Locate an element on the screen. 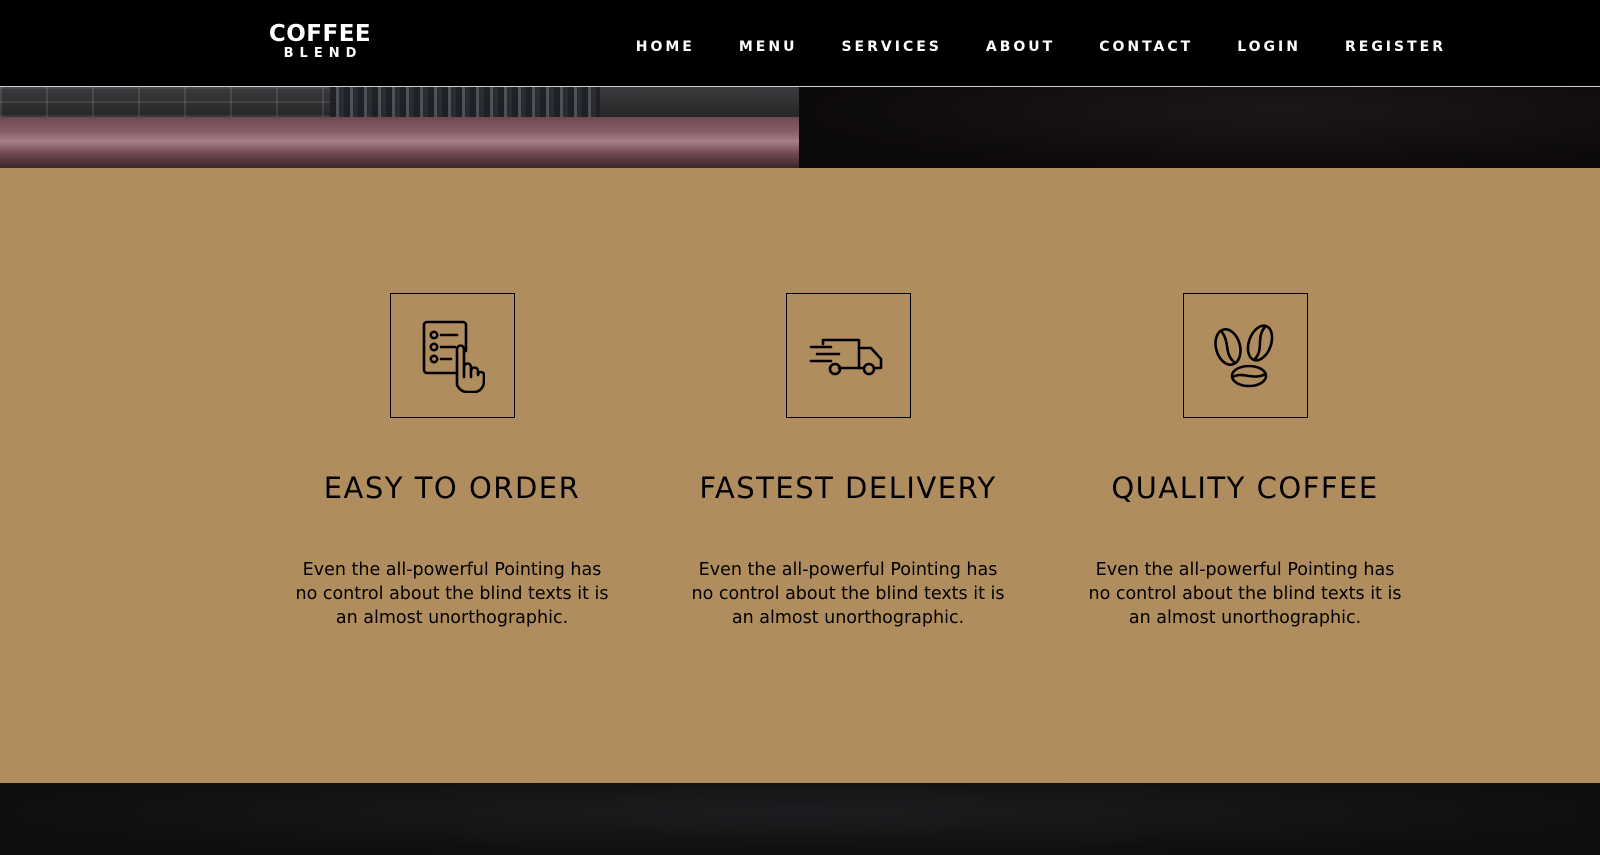  hero-photo-counter is located at coordinates (399, 142).